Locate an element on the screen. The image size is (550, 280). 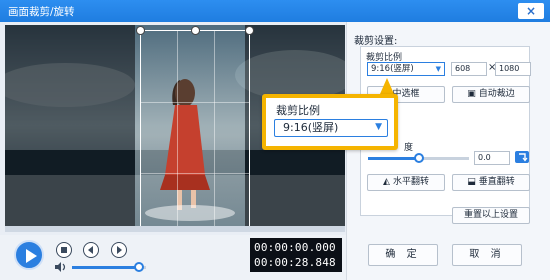
callout-ratio-value: 9:16(竖屏) is located at coordinates (311, 127).